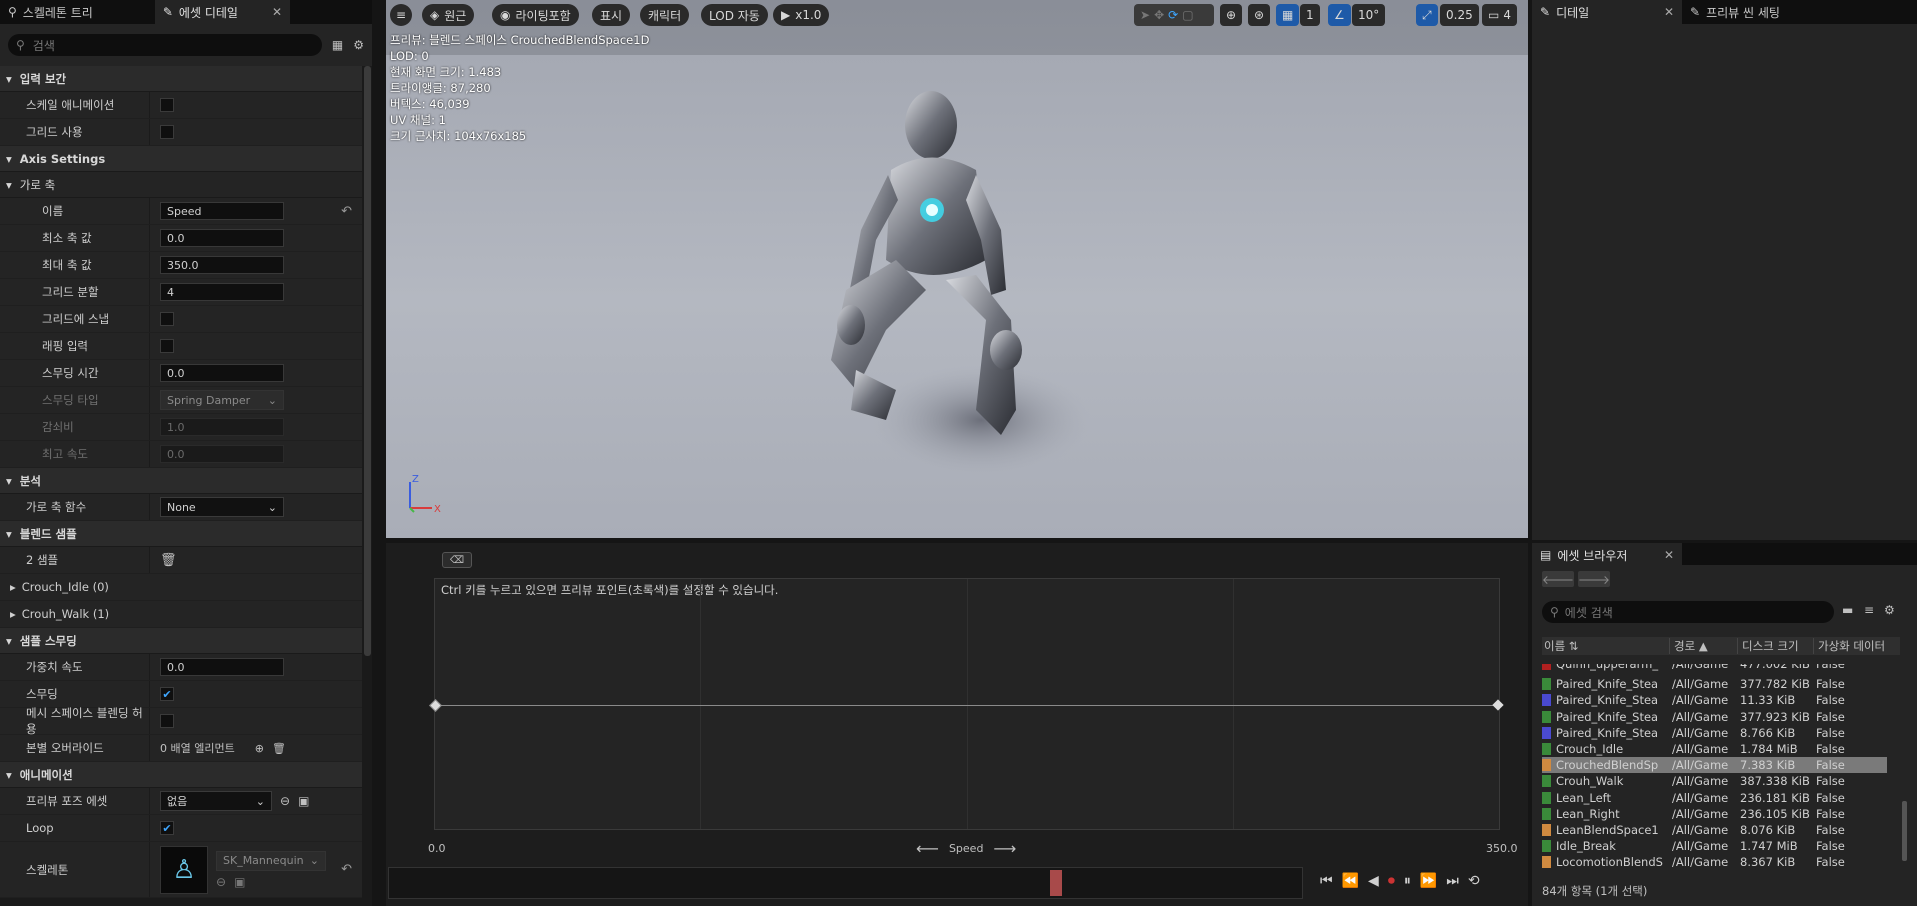 The image size is (1917, 906). What do you see at coordinates (285, 801) in the screenshot?
I see `browse-back-icon: ⊖` at bounding box center [285, 801].